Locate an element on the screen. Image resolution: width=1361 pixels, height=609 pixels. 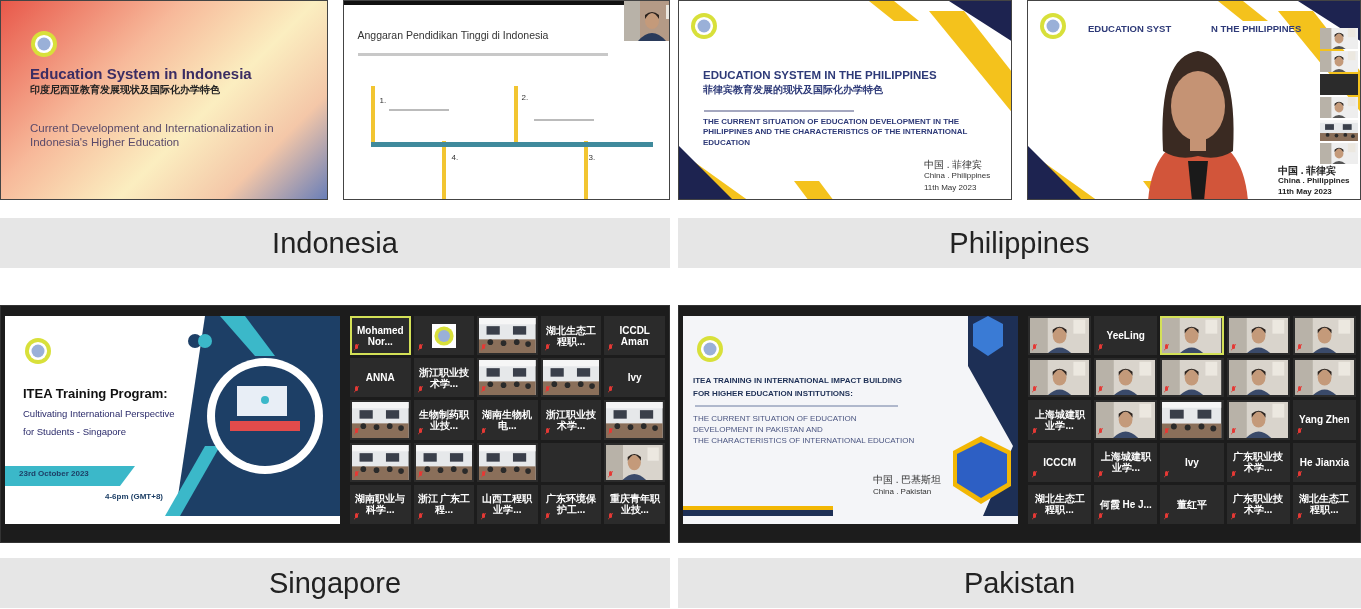
step-number: 1. is located at coordinates (383, 101).